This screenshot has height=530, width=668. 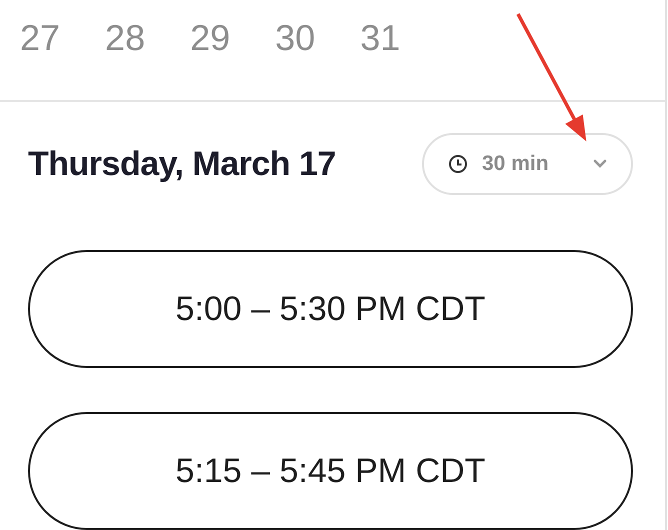 What do you see at coordinates (380, 38) in the screenshot?
I see `date-number: 31` at bounding box center [380, 38].